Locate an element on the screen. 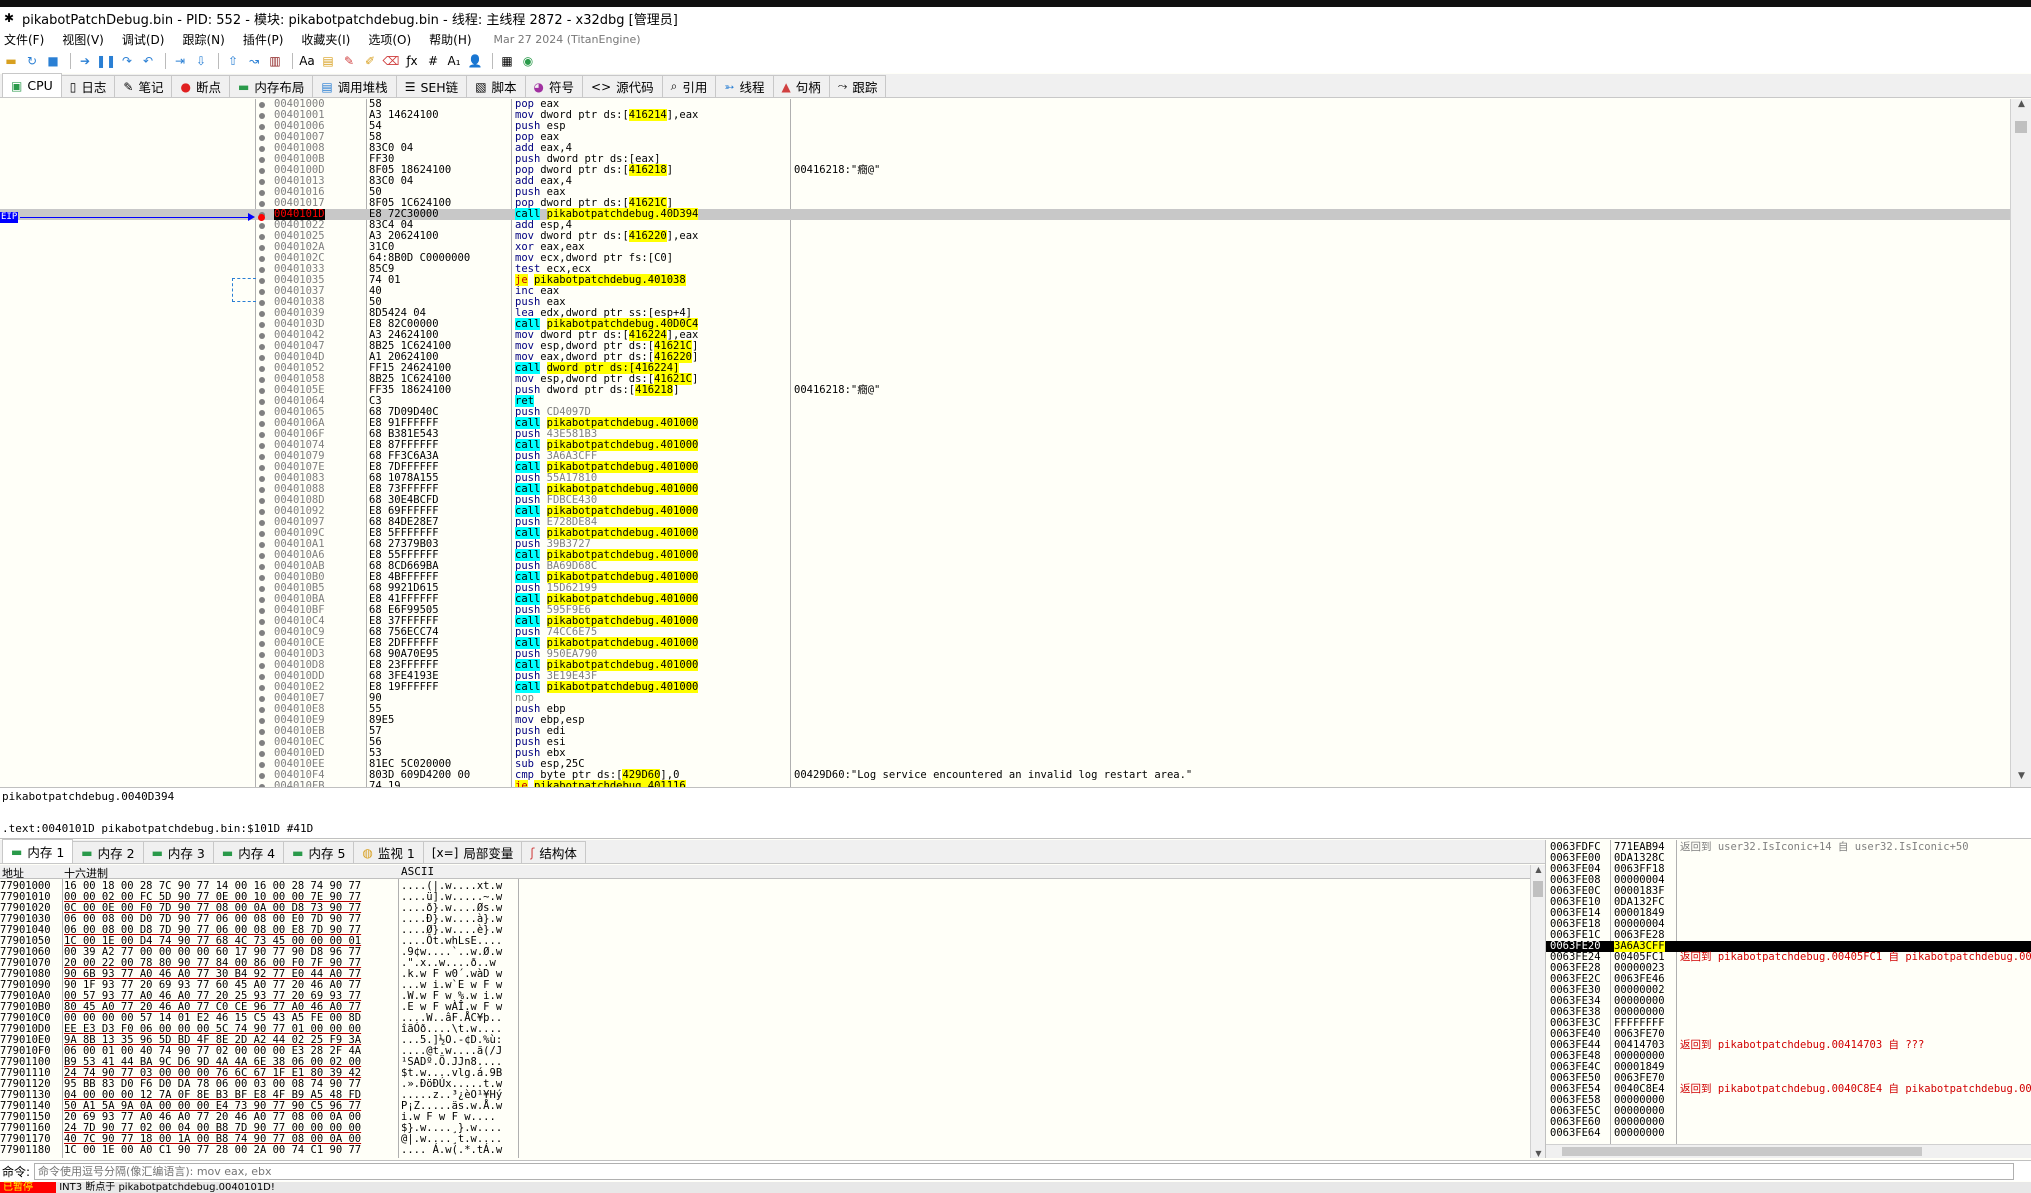 The width and height of the screenshot is (2031, 1193). menu-favourites: 收藏夹(I) is located at coordinates (325, 39).